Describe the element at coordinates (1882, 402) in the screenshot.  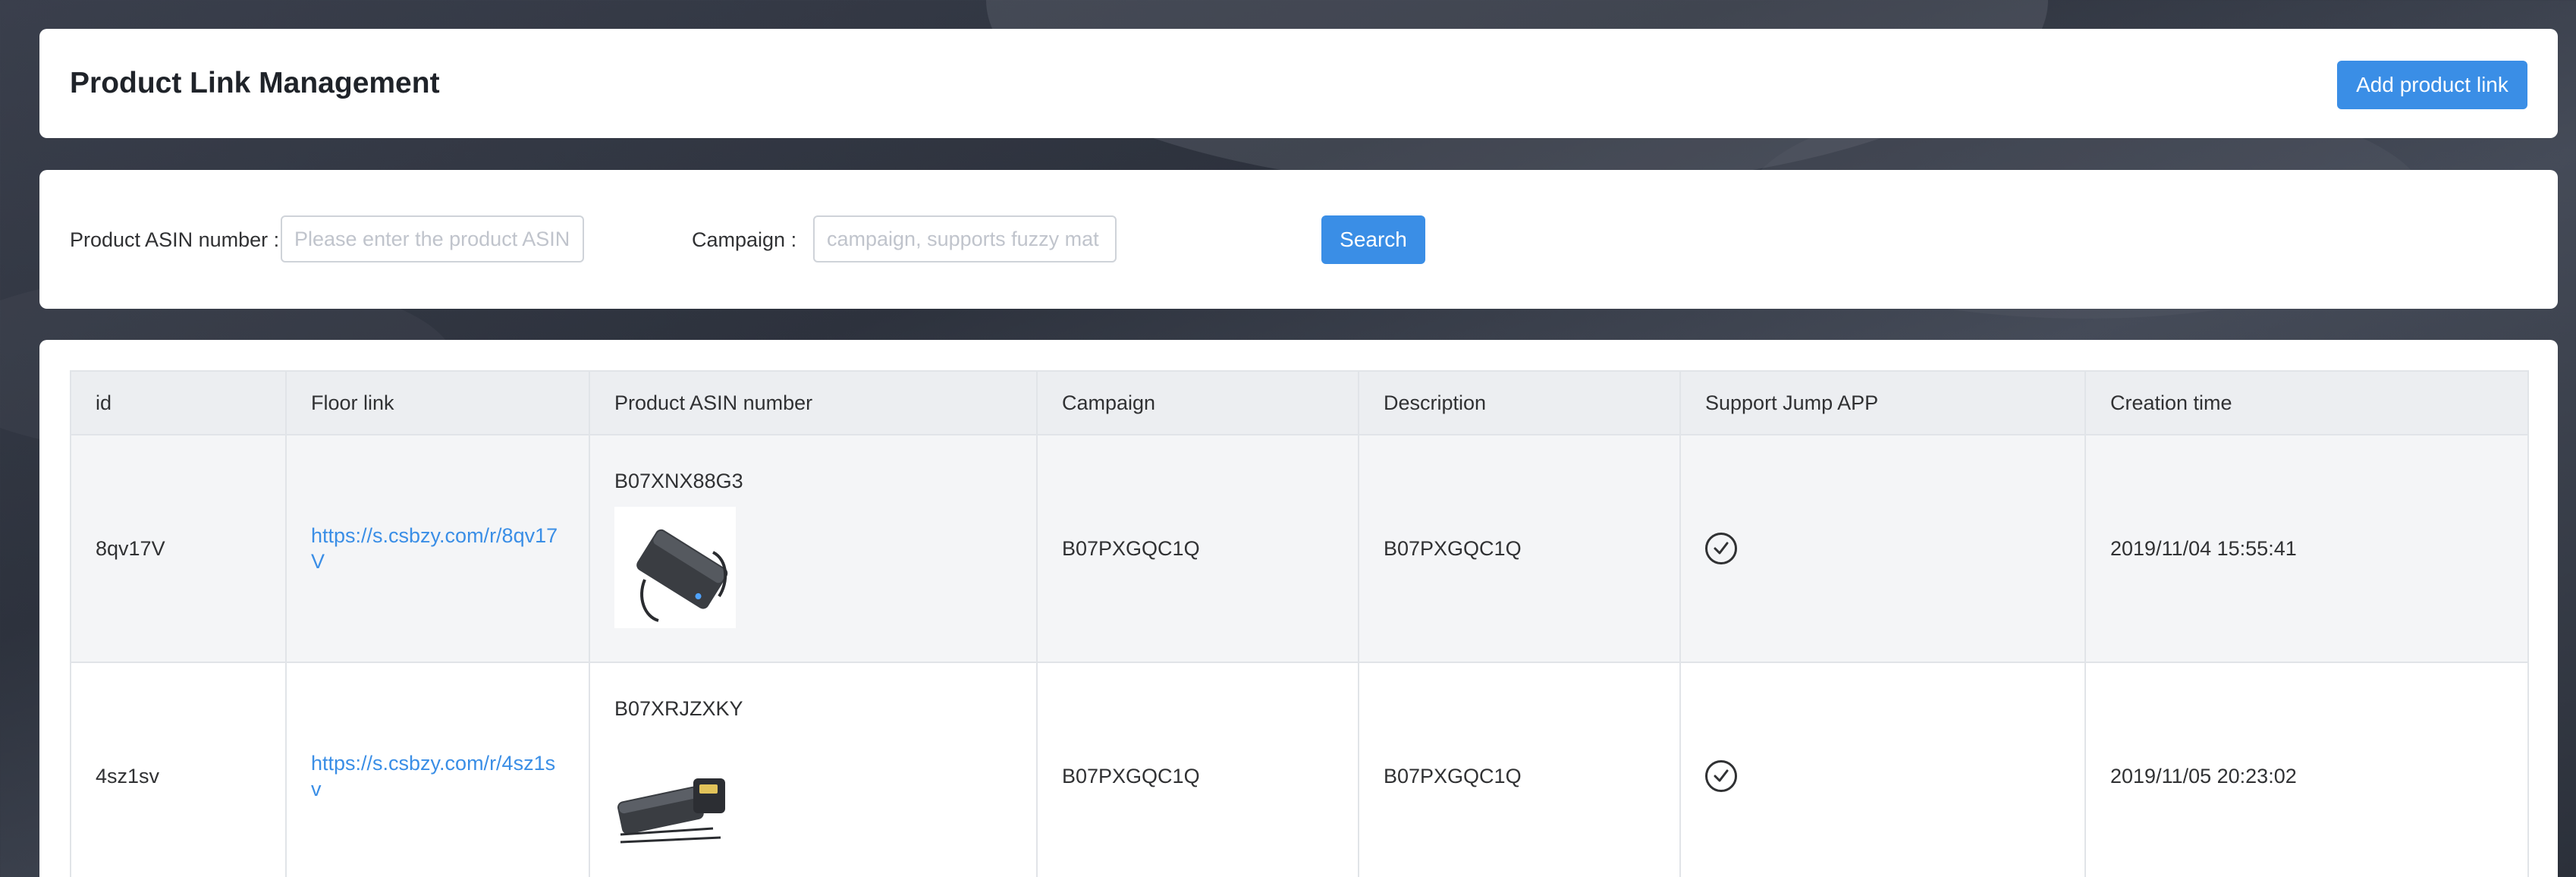
I see `column-header-support-jump-app: Support Jump APP` at that location.